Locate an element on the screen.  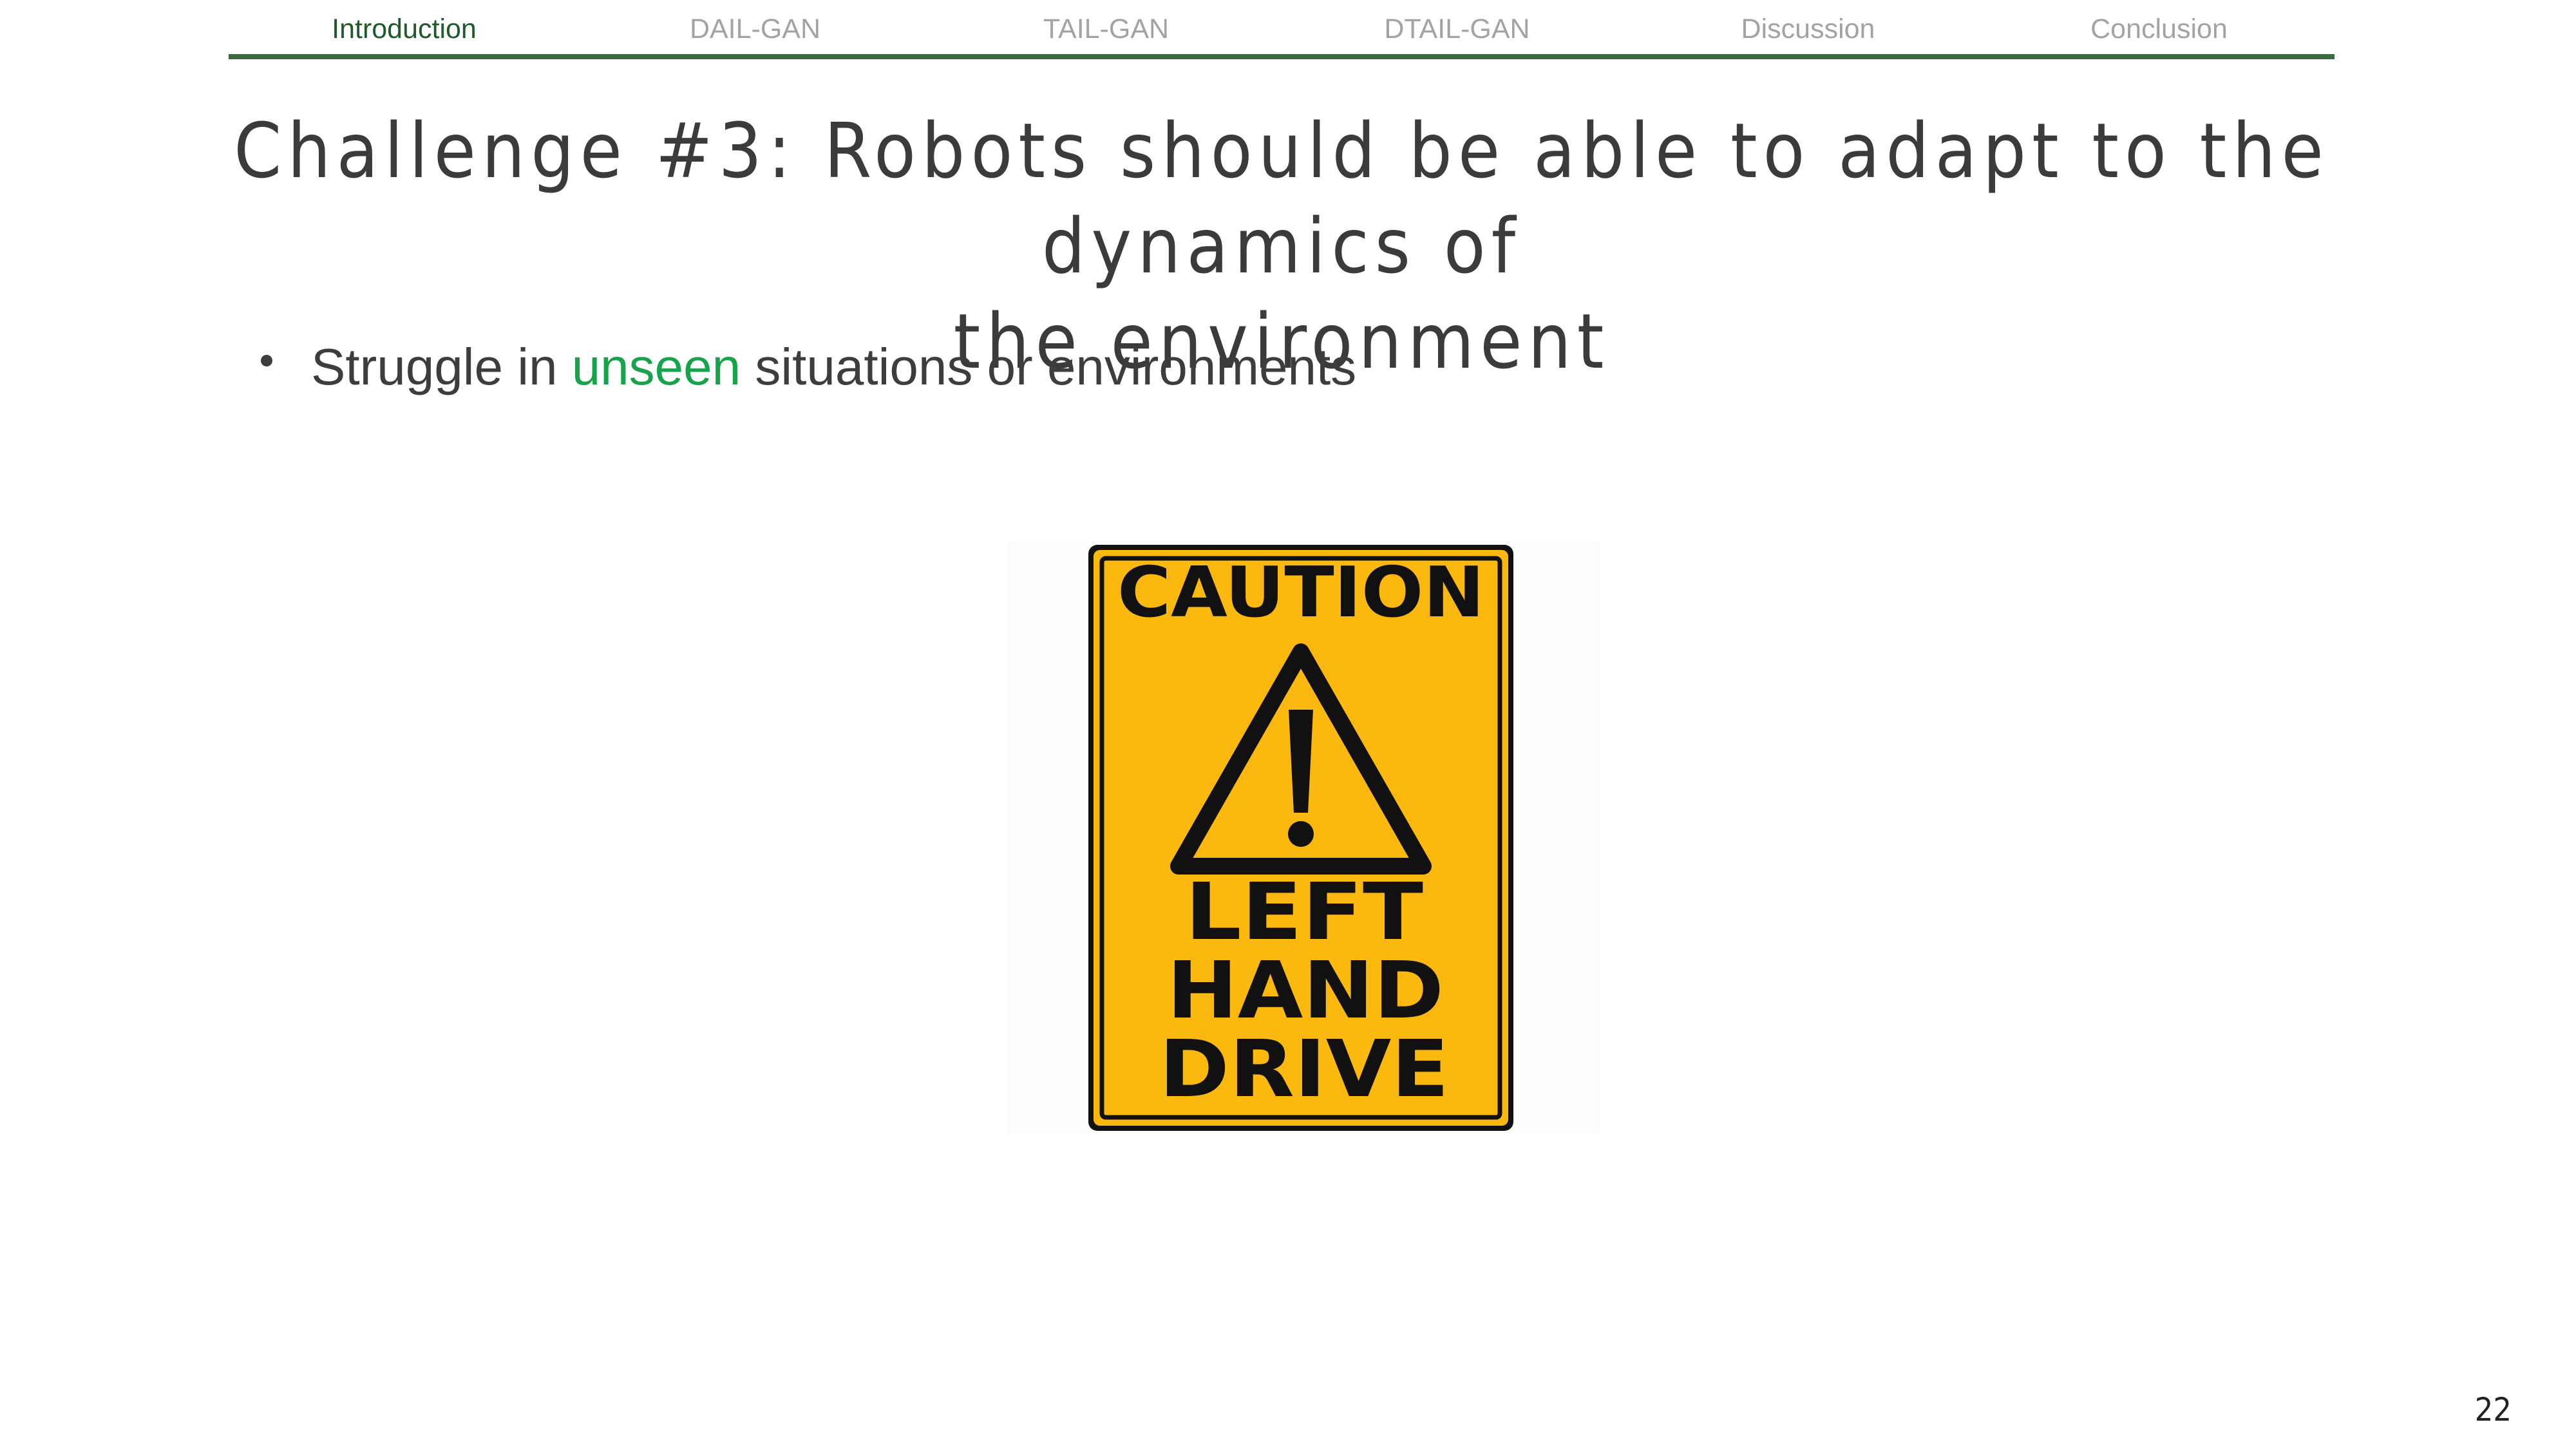
sign-line-left: LEFT is located at coordinates (1304, 912).